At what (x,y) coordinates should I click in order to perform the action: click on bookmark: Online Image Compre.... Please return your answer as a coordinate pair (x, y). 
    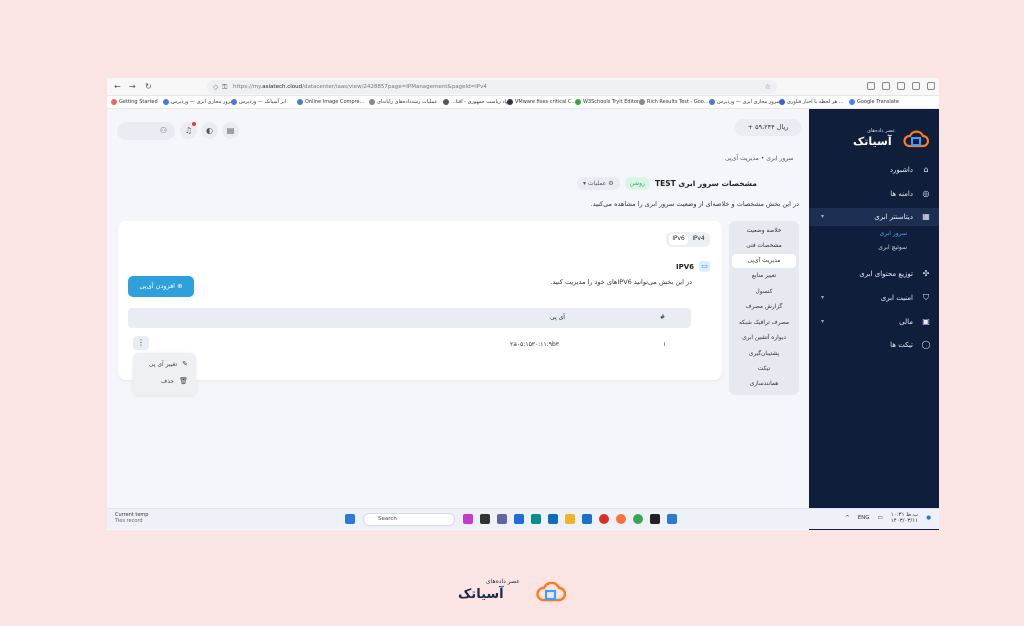
    Looking at the image, I should click on (330, 102).